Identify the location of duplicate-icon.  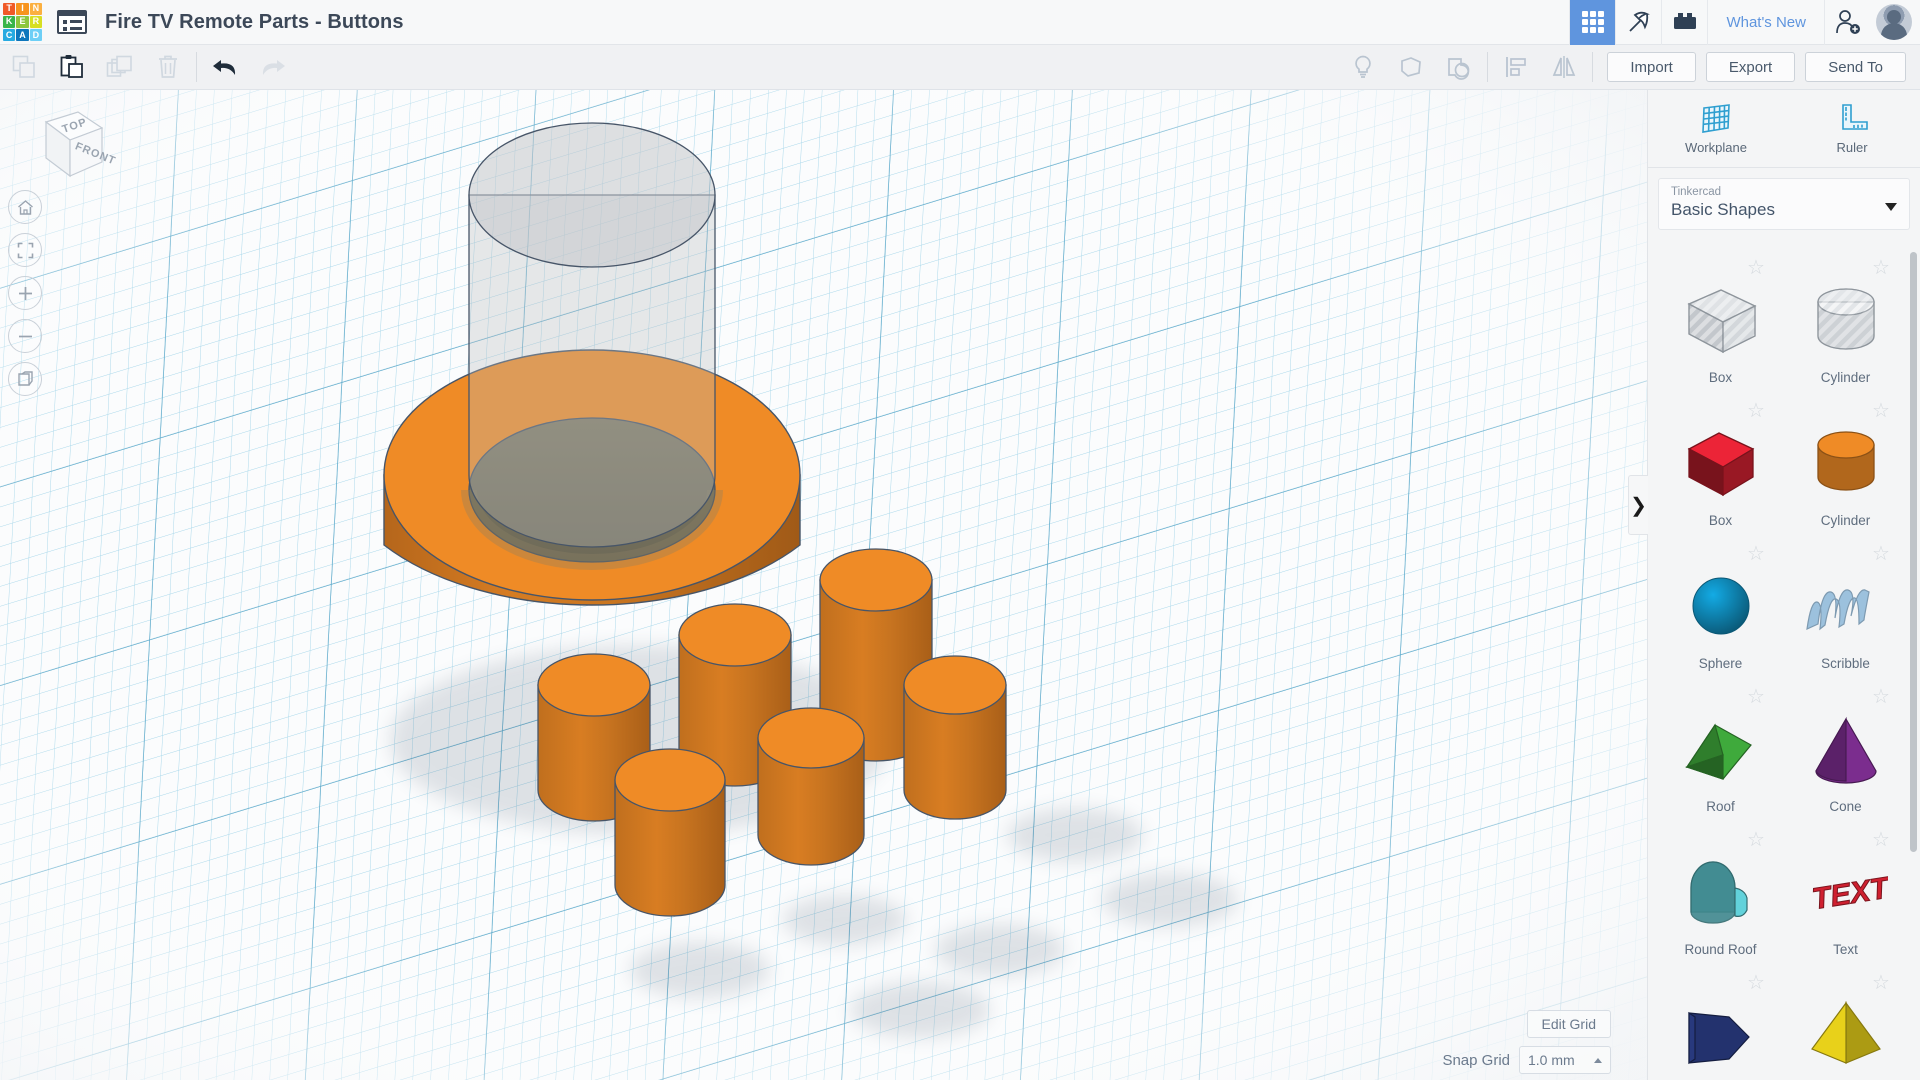
(119, 66).